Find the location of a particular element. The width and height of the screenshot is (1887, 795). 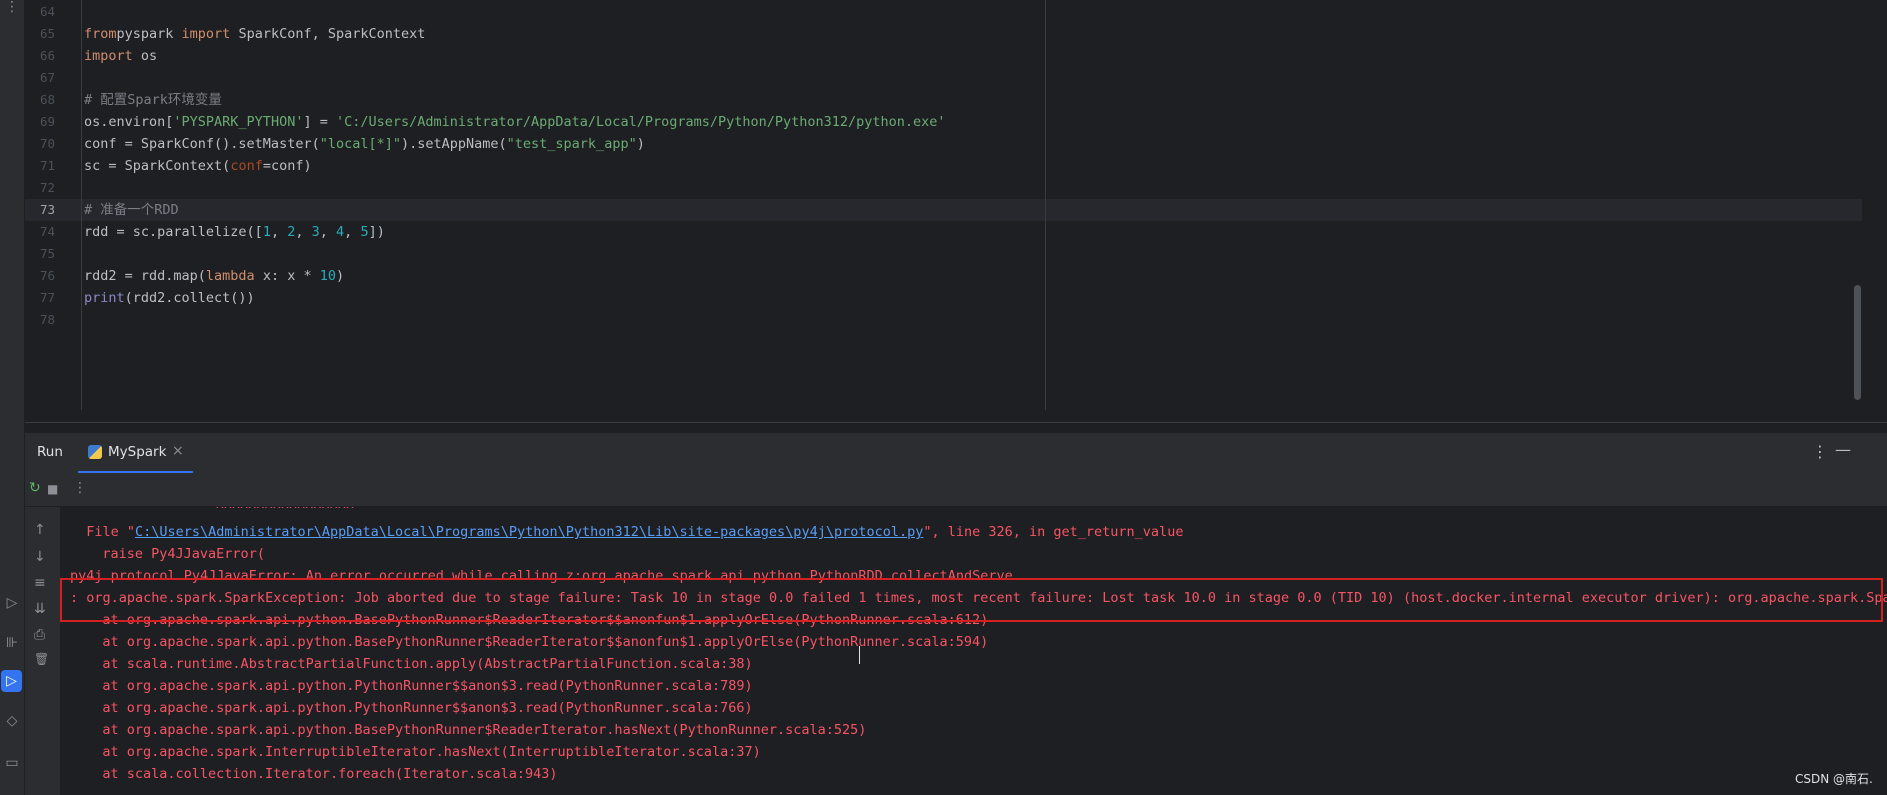

code-line: # 配置Spark环境变量 is located at coordinates (153, 100).